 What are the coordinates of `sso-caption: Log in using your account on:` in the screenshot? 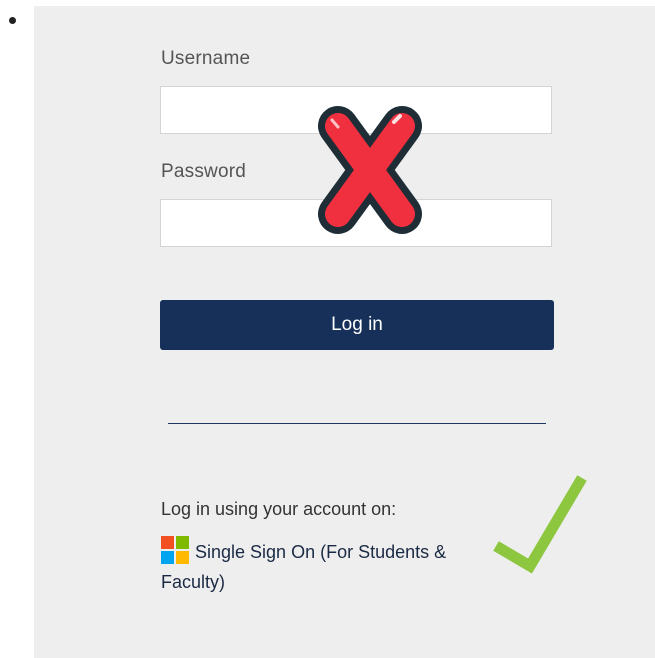 It's located at (279, 509).